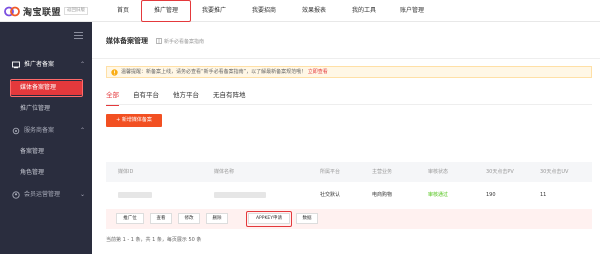  Describe the element at coordinates (12, 11) in the screenshot. I see `brand-logo-icon` at that location.